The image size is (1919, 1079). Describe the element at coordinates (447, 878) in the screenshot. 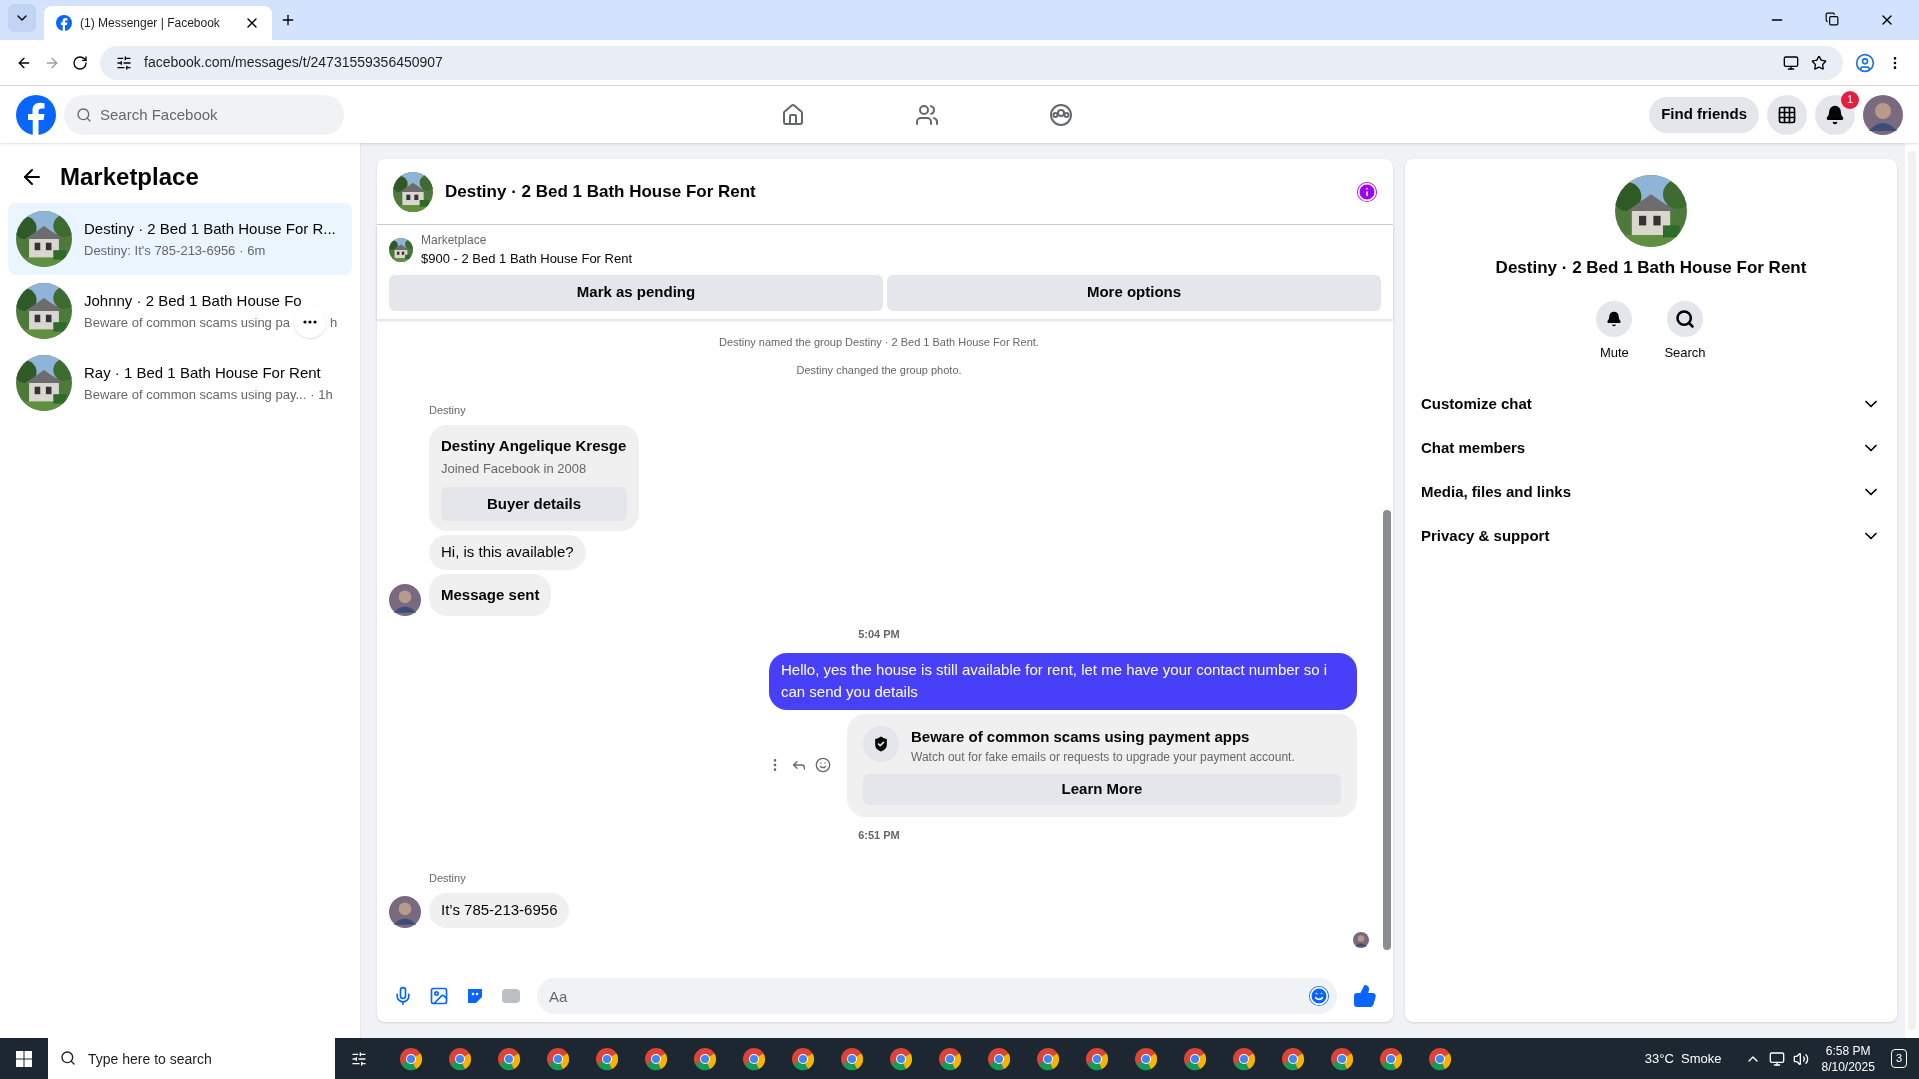

I see `sender-name: Destiny` at that location.